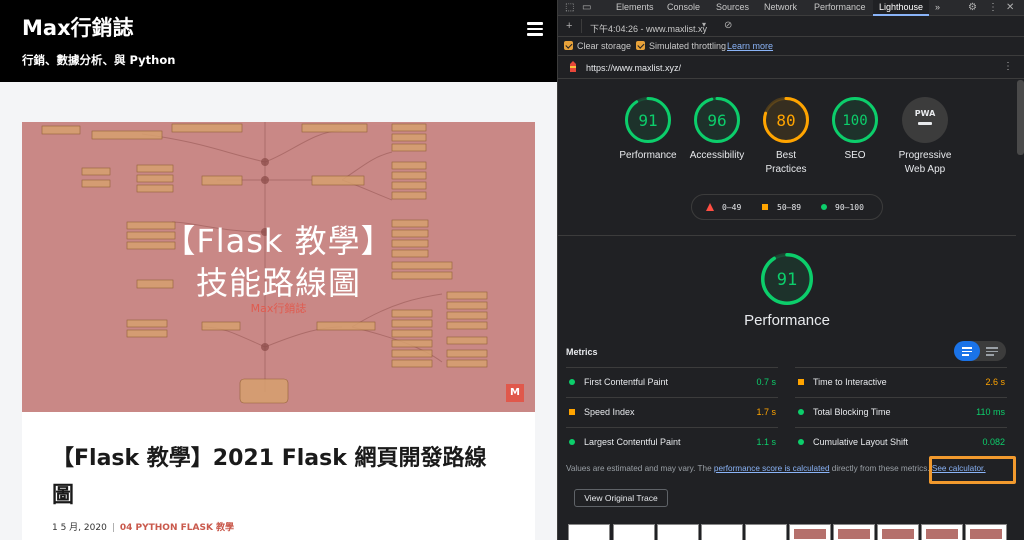 The image size is (1024, 540). I want to click on device-toolbar-icon: ▭, so click(586, 7).